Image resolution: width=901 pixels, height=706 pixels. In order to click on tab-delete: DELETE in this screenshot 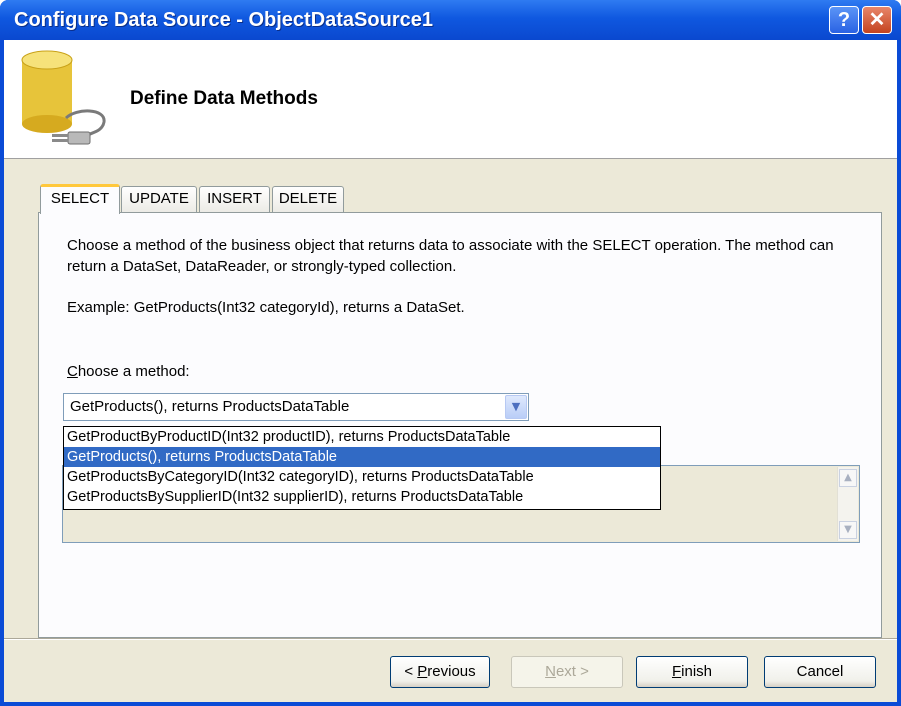, I will do `click(308, 199)`.